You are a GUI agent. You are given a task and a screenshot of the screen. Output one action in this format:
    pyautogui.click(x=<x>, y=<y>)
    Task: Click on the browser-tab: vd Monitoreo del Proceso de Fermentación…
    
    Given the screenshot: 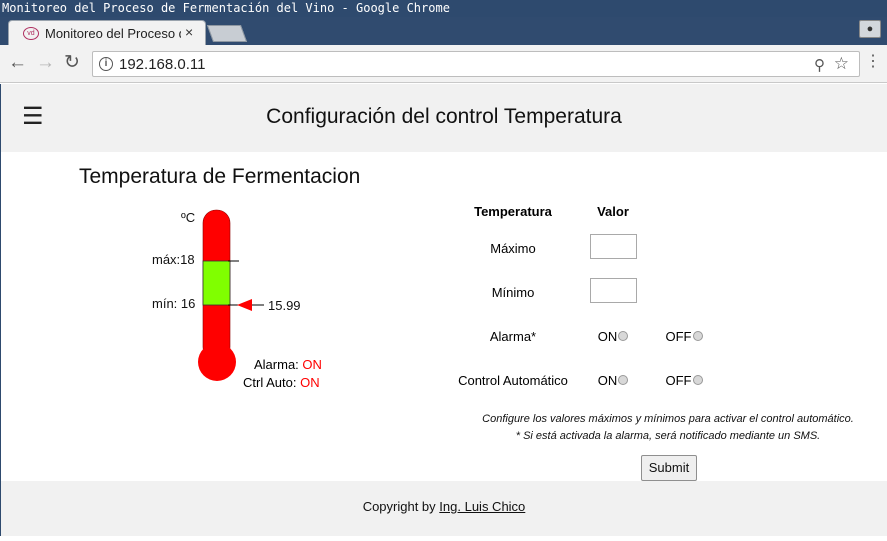 What is the action you would take?
    pyautogui.click(x=107, y=33)
    